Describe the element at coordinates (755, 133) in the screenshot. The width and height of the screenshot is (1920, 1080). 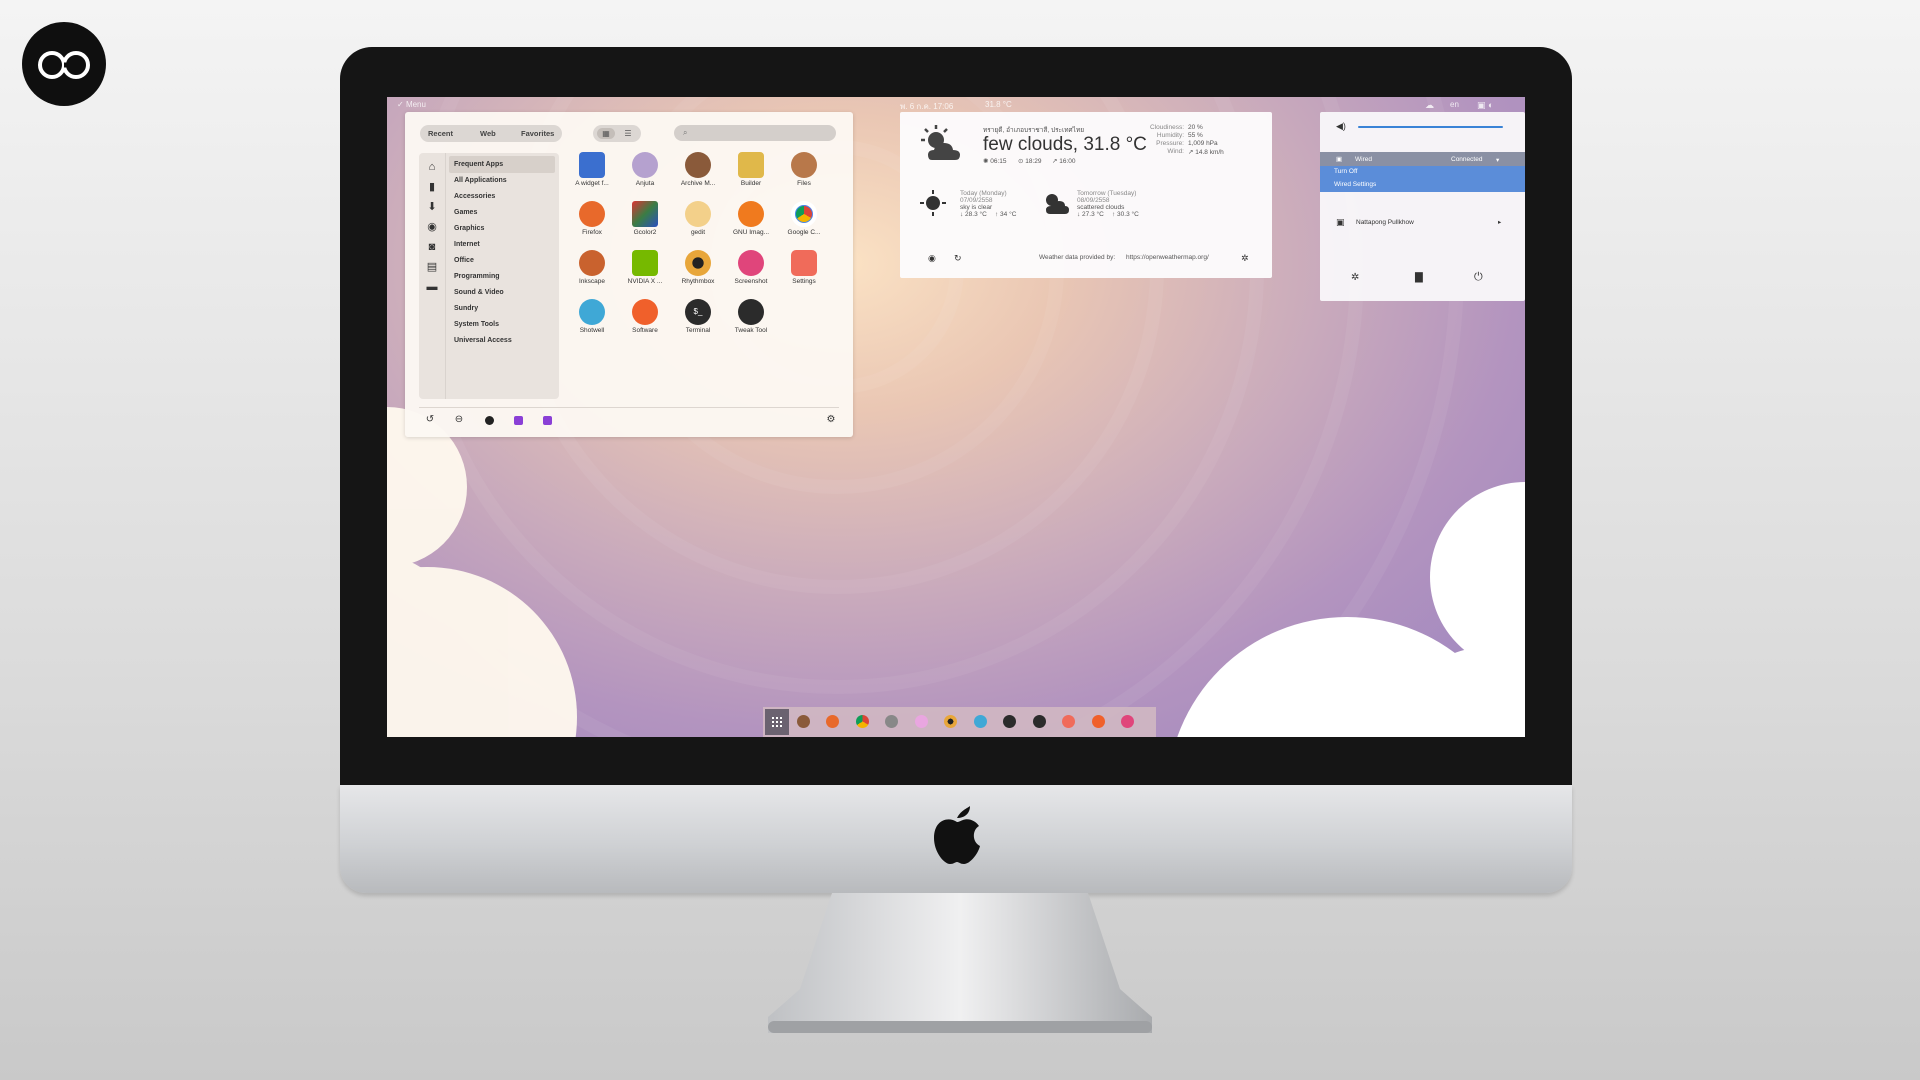
I see `search-input: ⌕` at that location.